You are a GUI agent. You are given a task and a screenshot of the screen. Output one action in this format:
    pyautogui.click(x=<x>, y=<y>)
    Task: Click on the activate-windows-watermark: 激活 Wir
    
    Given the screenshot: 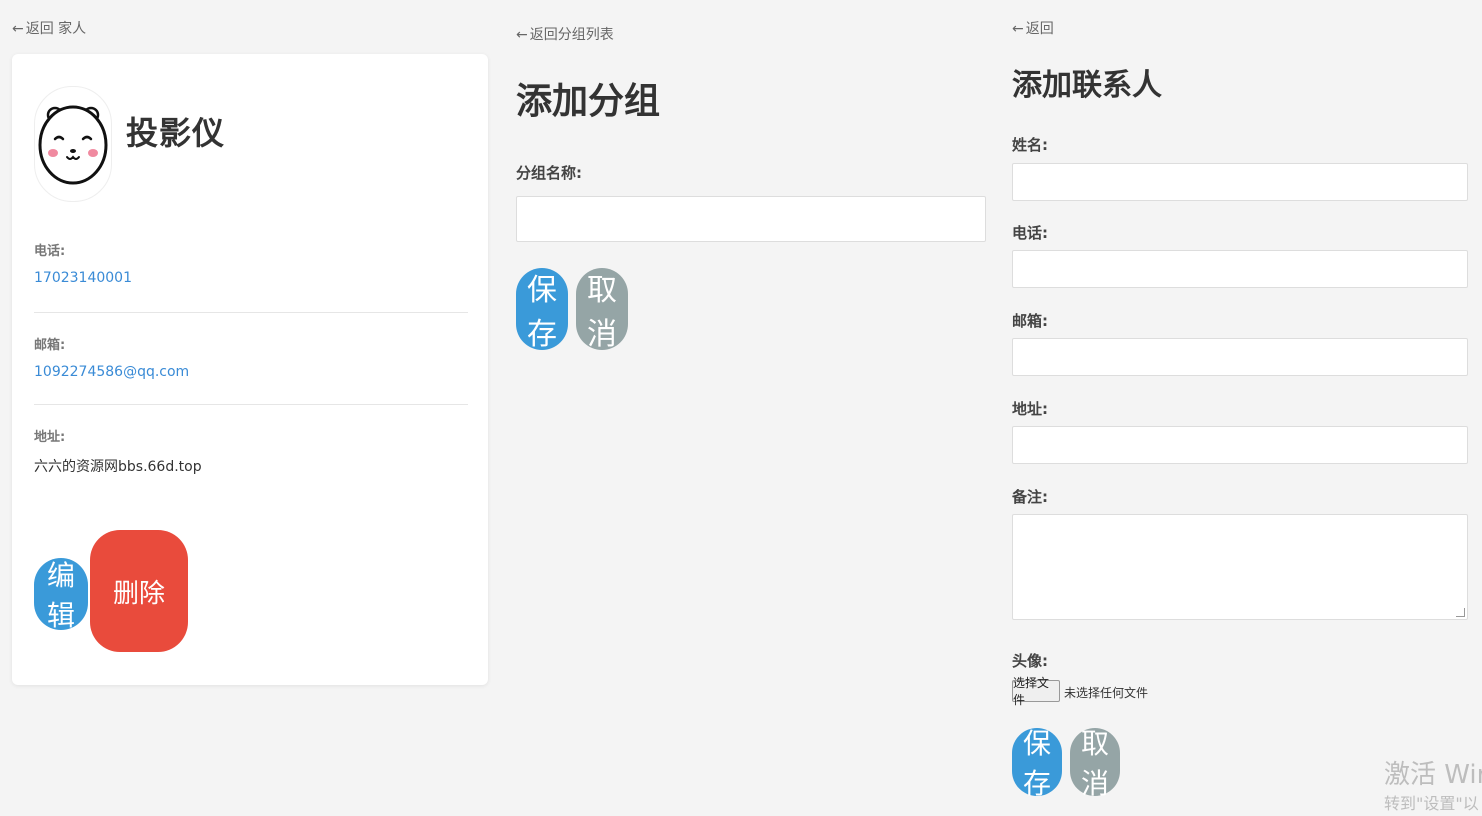 What is the action you would take?
    pyautogui.click(x=1433, y=775)
    